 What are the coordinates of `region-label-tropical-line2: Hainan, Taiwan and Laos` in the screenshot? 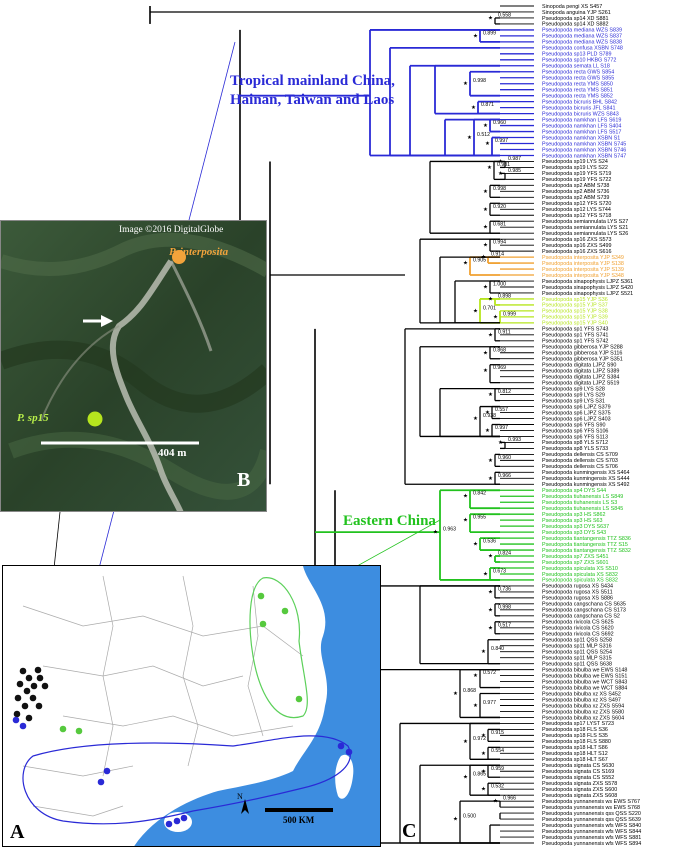 It's located at (312, 100).